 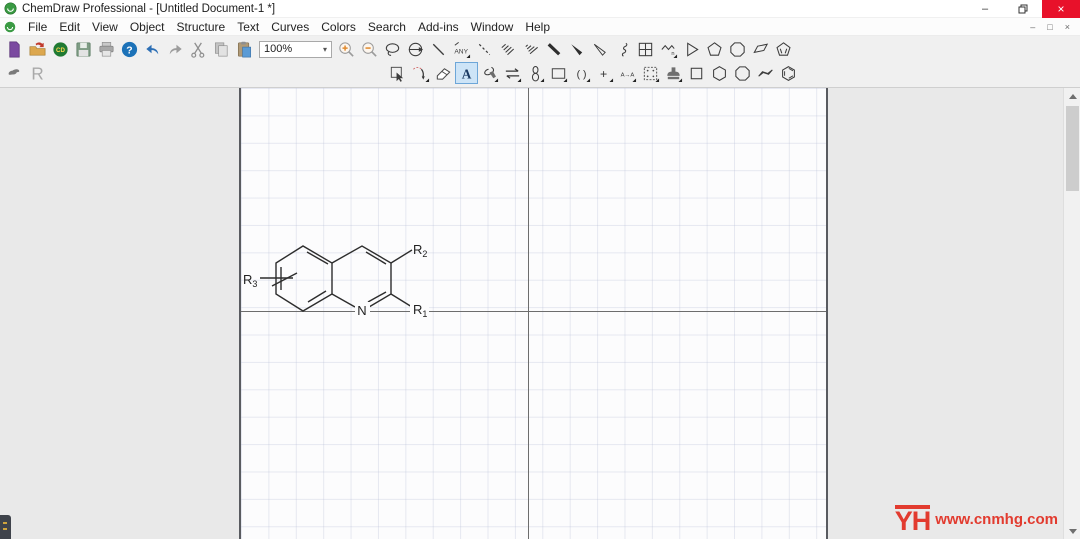 I want to click on watermark-logo: YH, so click(x=912, y=521).